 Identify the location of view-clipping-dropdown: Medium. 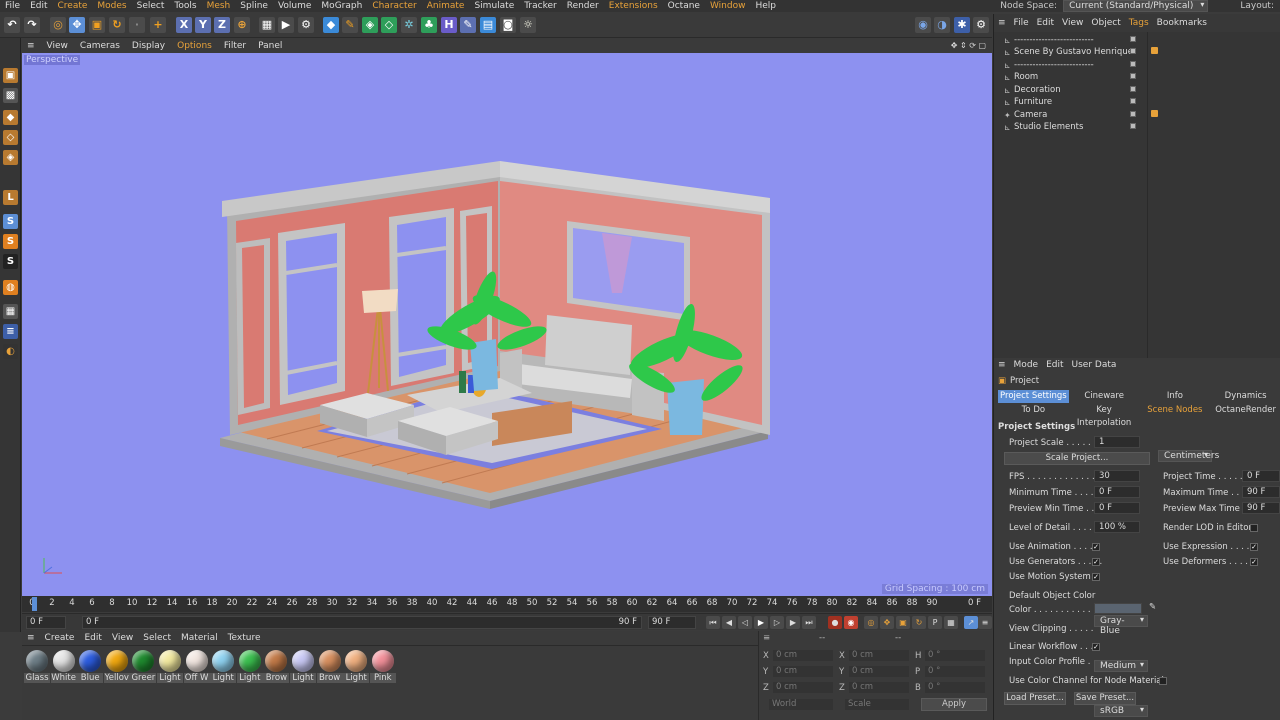
(1121, 666).